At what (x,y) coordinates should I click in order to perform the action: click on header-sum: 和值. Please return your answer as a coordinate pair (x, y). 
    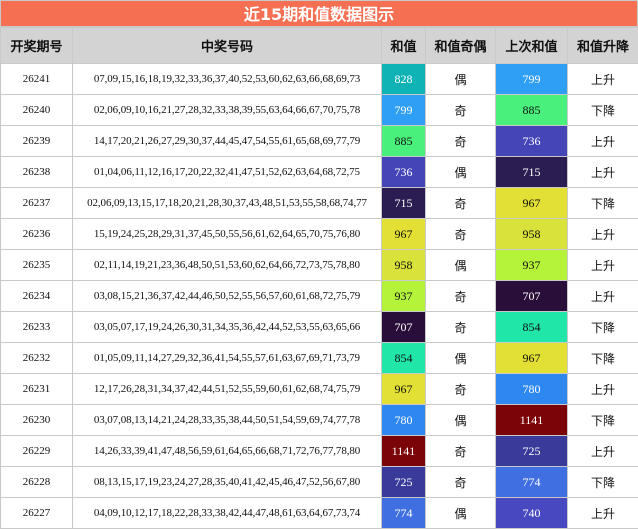
    Looking at the image, I should click on (404, 46).